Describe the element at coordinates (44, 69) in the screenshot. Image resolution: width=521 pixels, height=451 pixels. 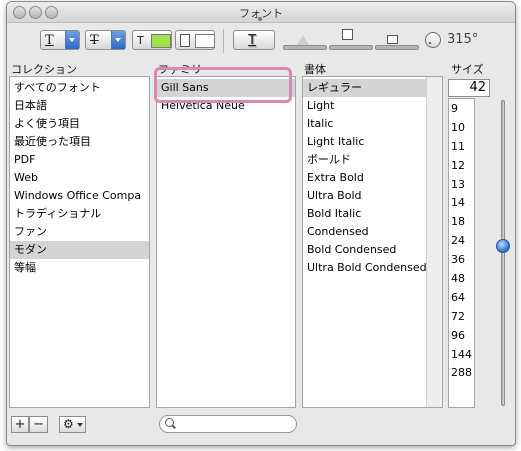
I see `collections-header: コレクション` at that location.